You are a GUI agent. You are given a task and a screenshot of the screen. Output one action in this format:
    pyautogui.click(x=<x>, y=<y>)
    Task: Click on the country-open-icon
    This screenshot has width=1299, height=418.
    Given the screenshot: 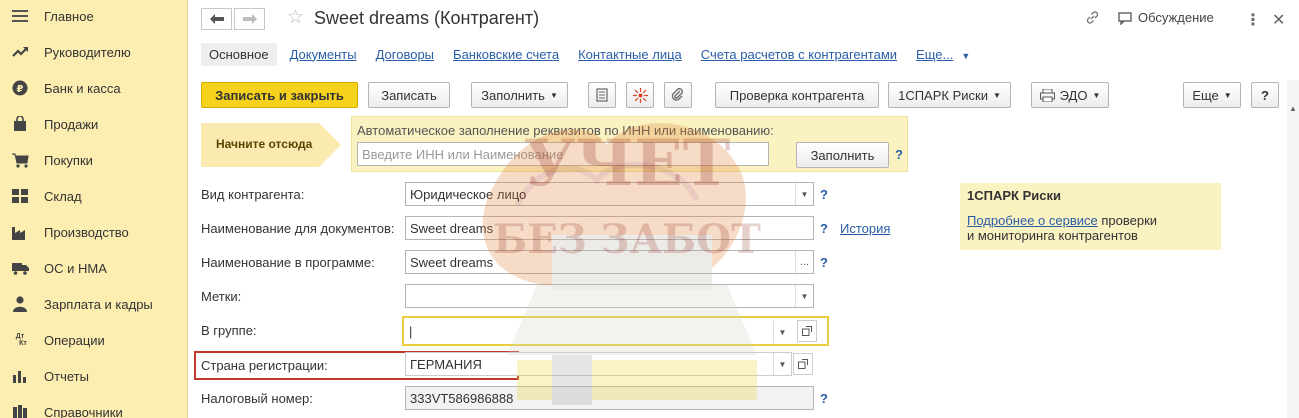 What is the action you would take?
    pyautogui.click(x=803, y=364)
    